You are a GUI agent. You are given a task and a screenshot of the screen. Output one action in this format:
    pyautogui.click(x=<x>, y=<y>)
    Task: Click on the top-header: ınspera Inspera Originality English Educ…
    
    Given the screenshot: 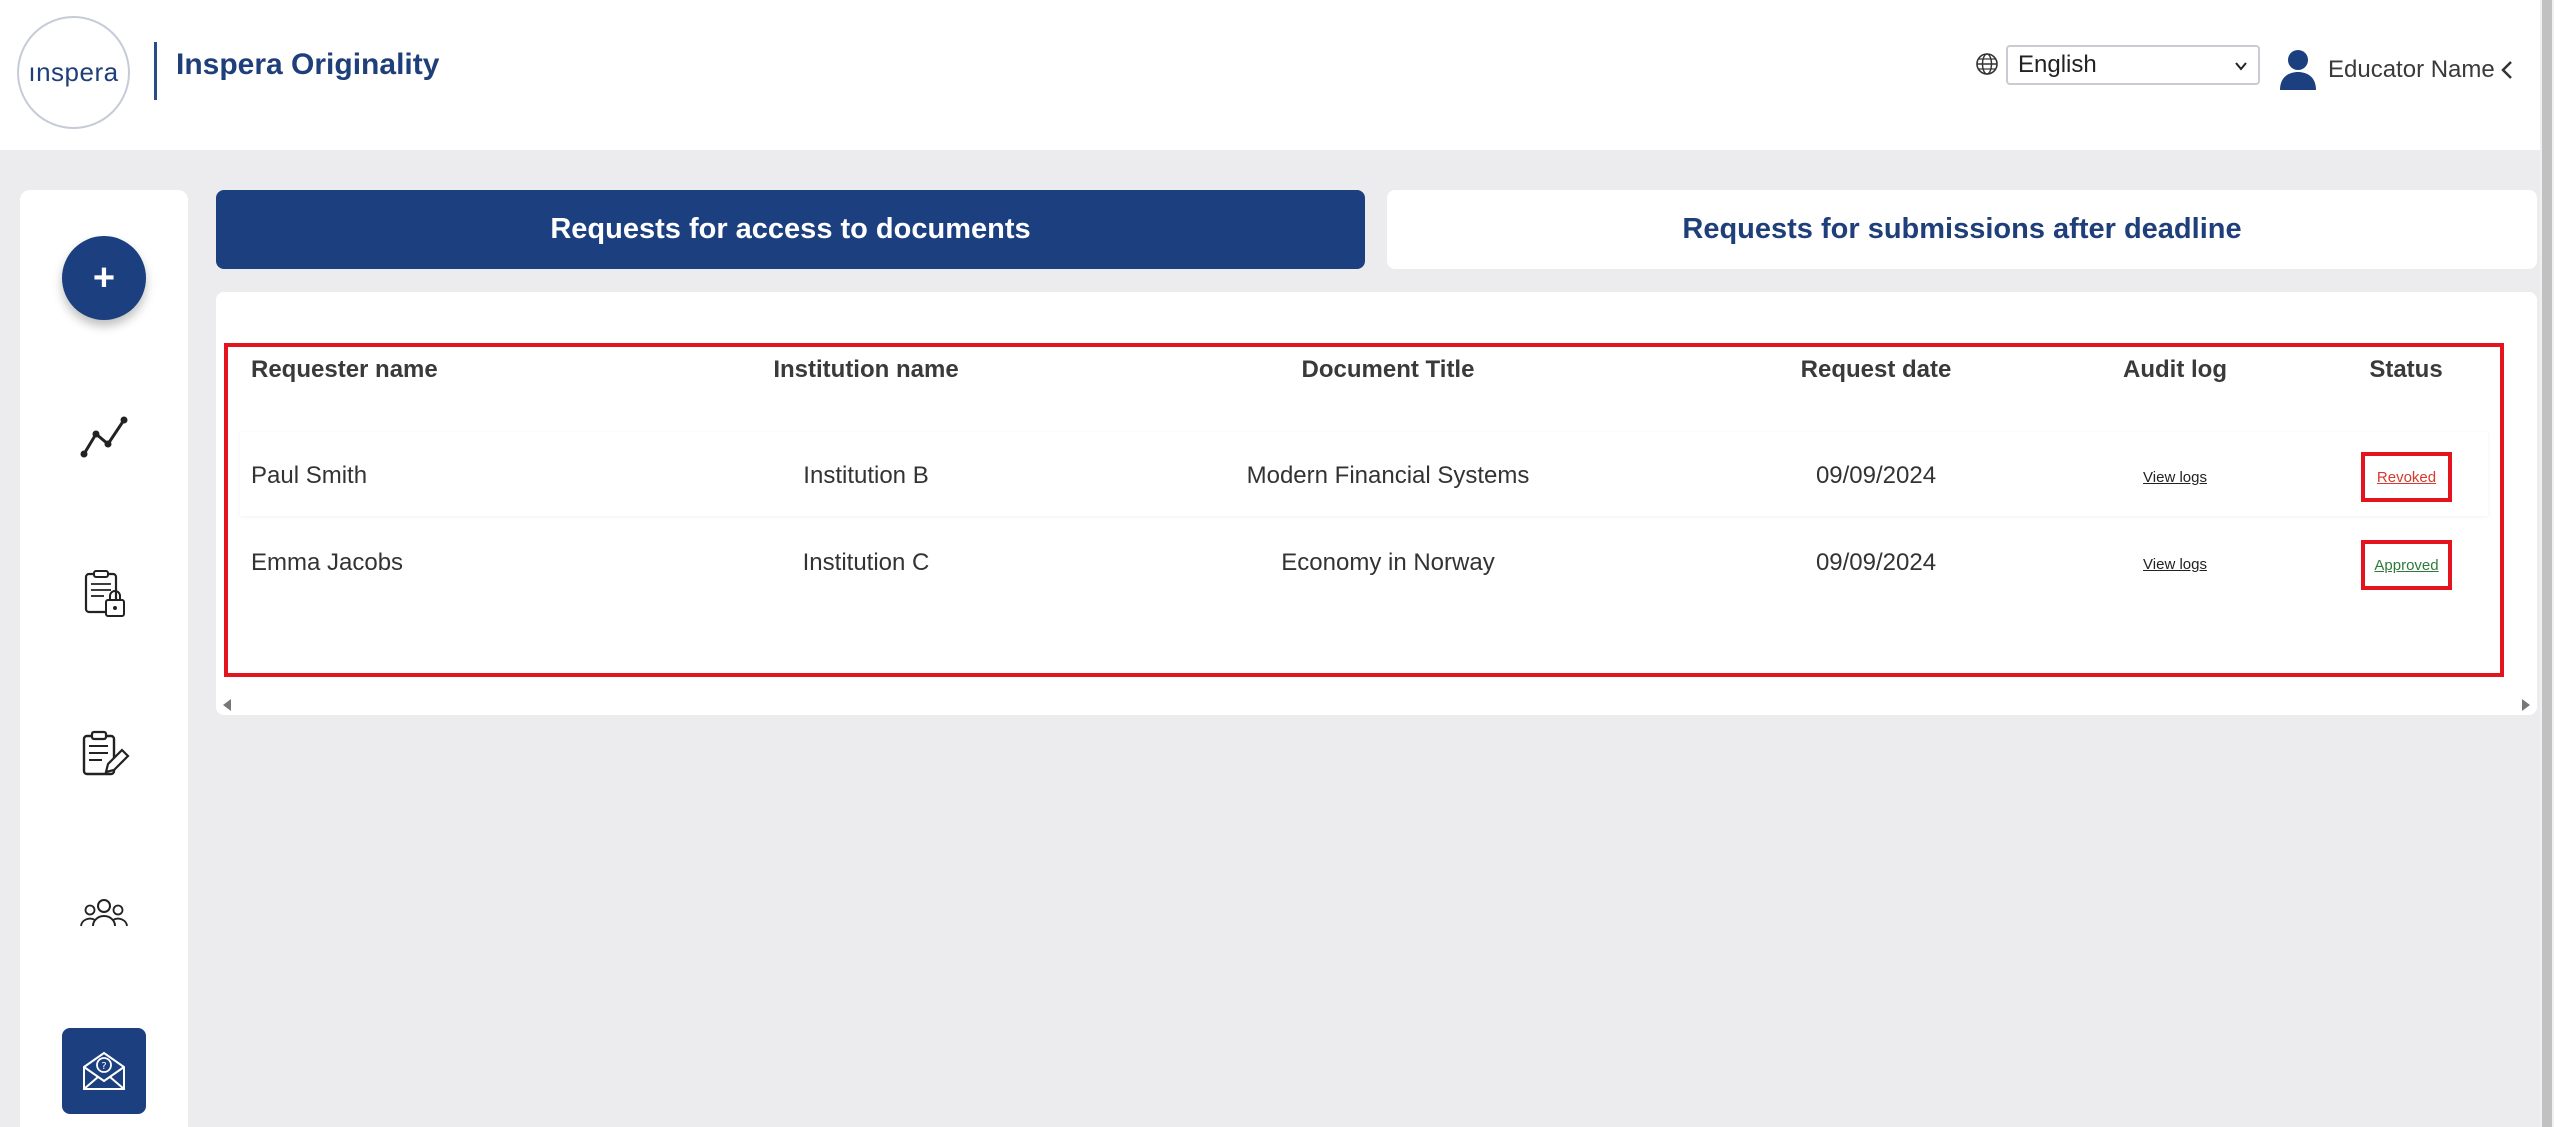 What is the action you would take?
    pyautogui.click(x=1270, y=75)
    